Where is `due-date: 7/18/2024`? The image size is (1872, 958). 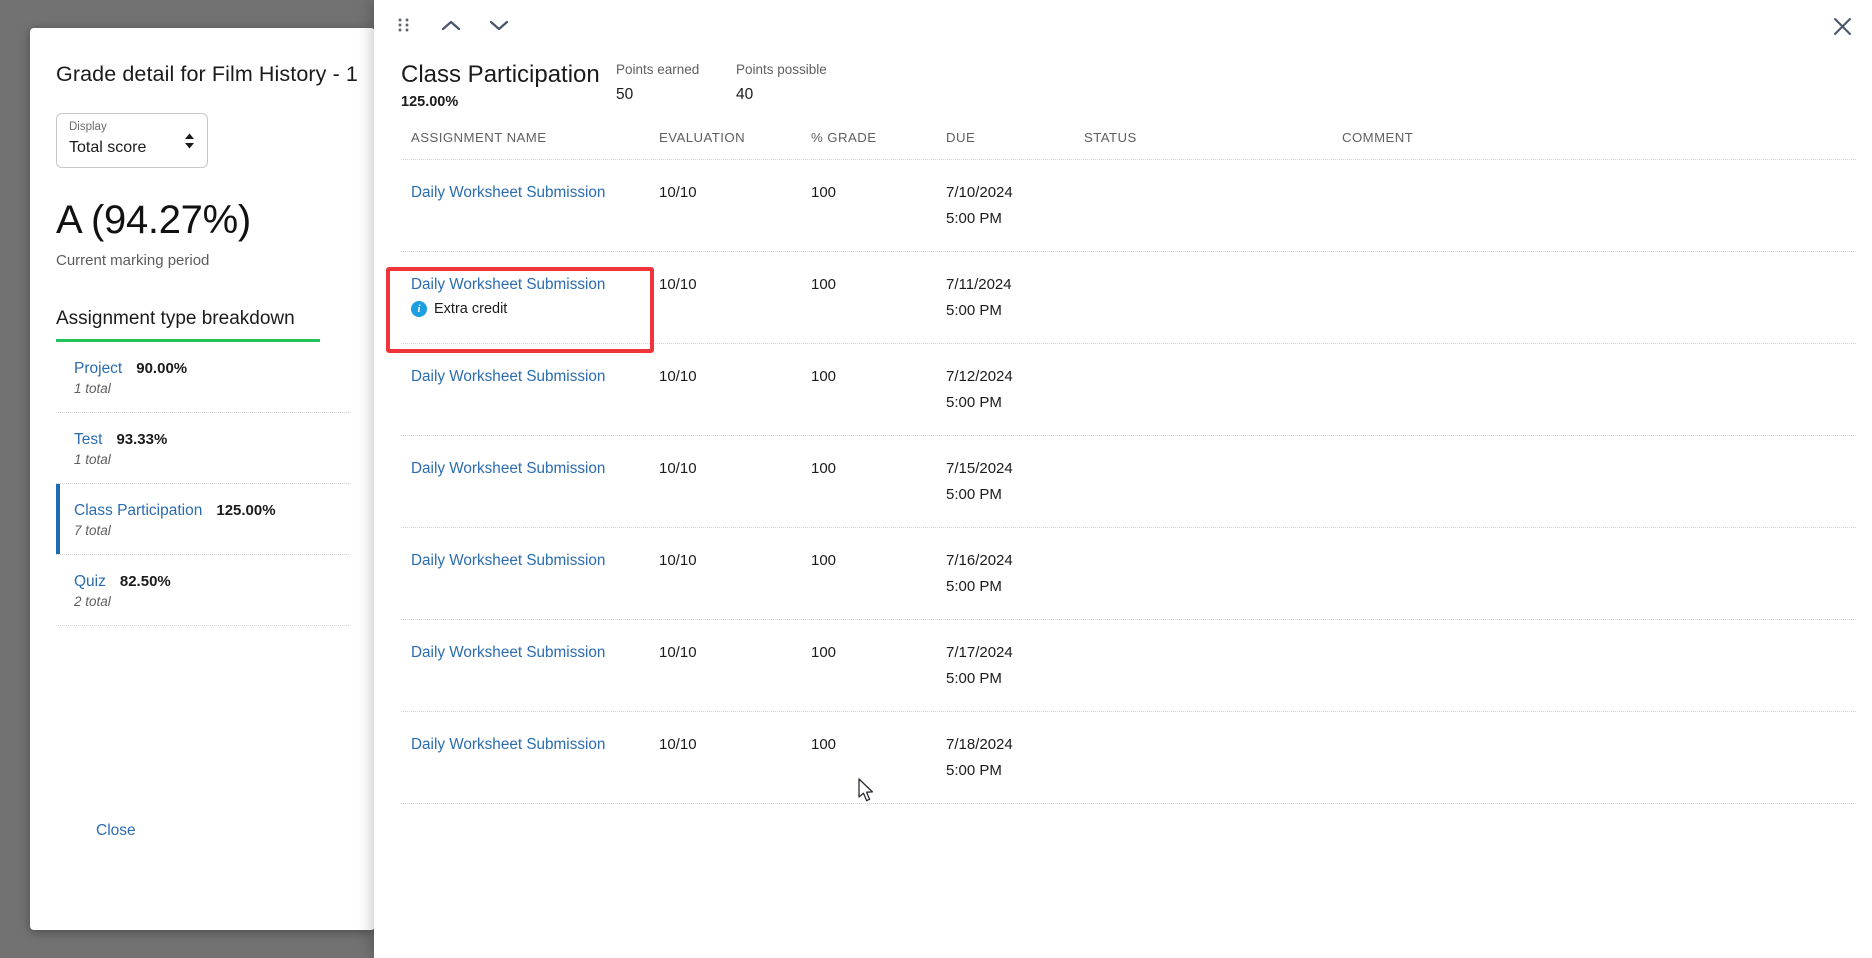
due-date: 7/18/2024 is located at coordinates (979, 744).